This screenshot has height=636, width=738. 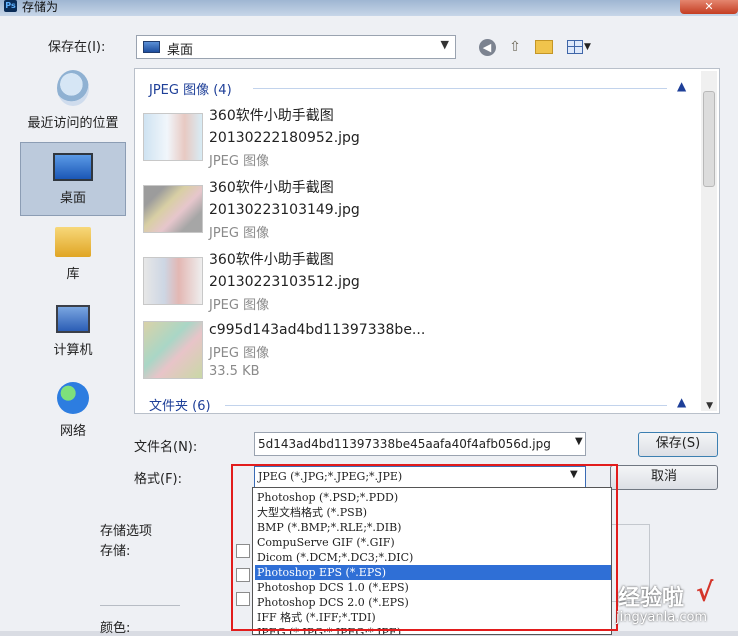 What do you see at coordinates (73, 417) in the screenshot?
I see `place-network: 网络` at bounding box center [73, 417].